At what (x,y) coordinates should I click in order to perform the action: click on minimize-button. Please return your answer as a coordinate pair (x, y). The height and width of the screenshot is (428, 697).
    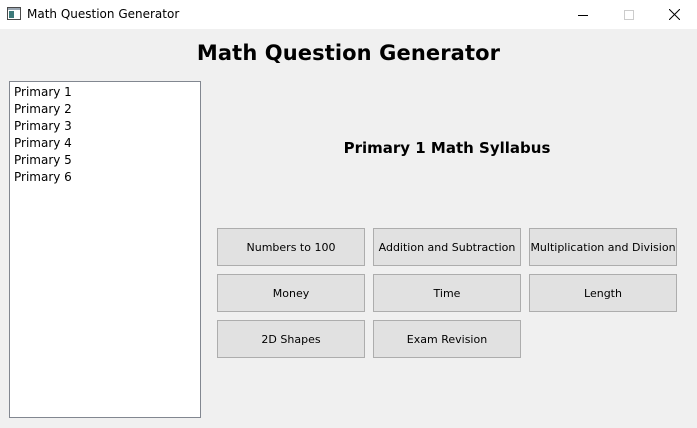
    Looking at the image, I should click on (583, 14).